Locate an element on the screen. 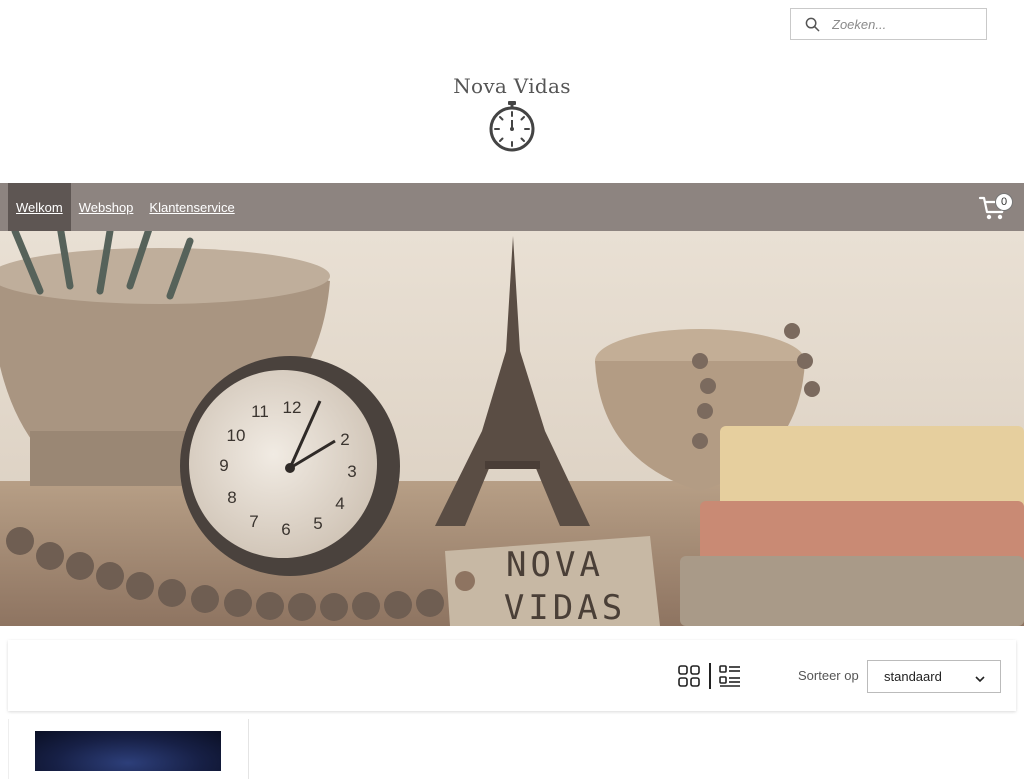  search-icon is located at coordinates (812, 24).